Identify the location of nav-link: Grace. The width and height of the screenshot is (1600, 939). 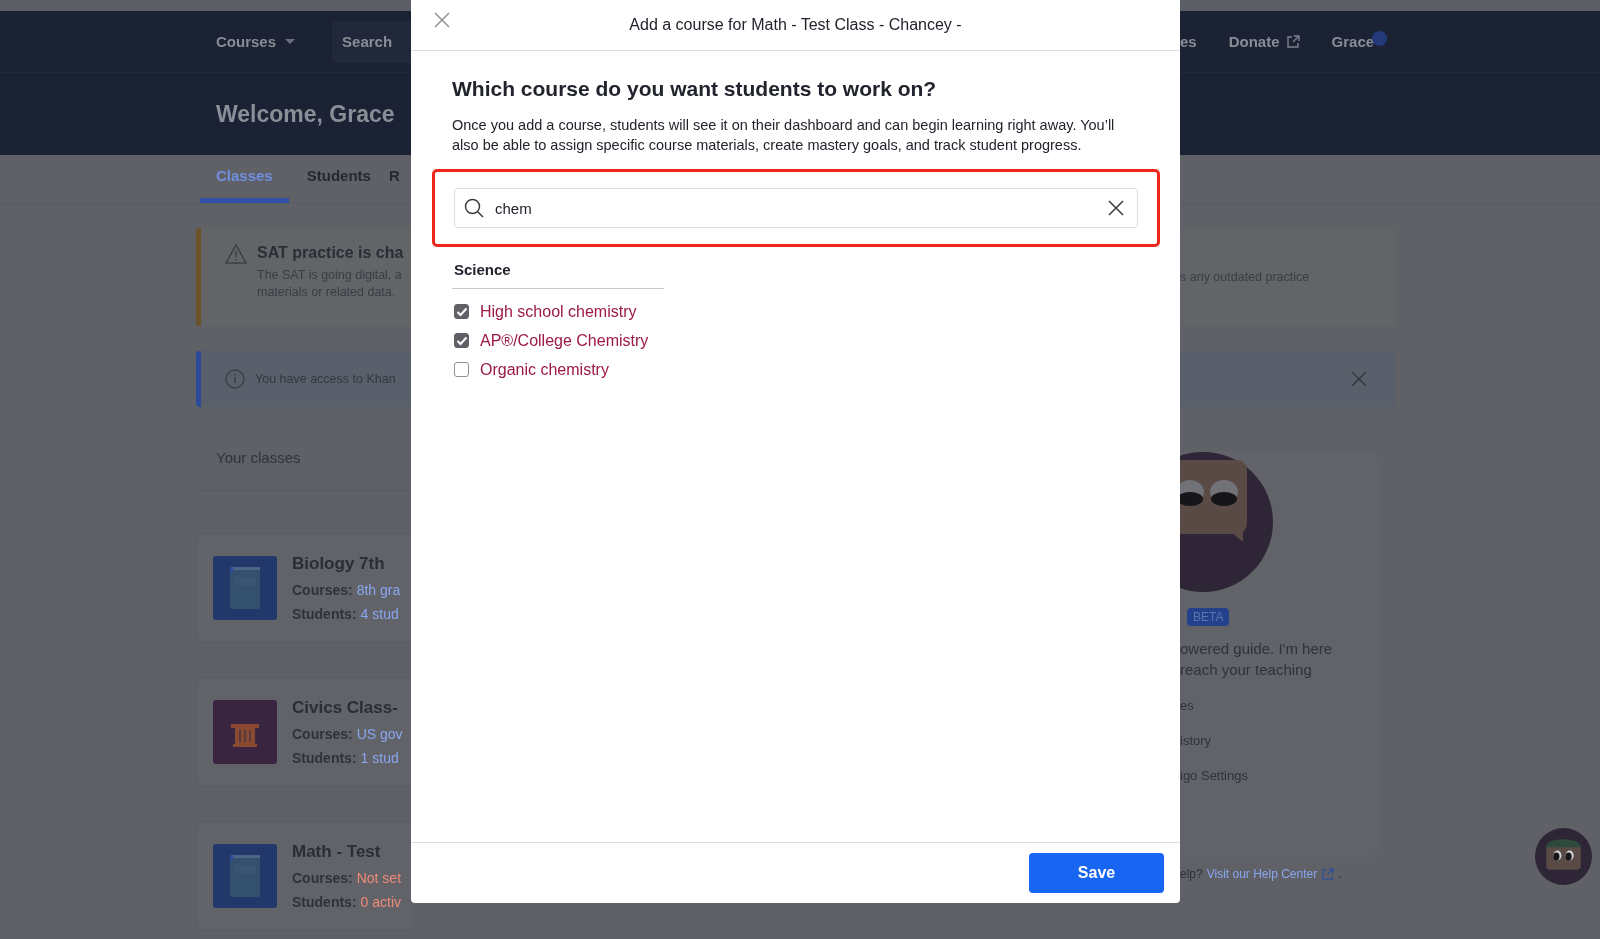
(1359, 35).